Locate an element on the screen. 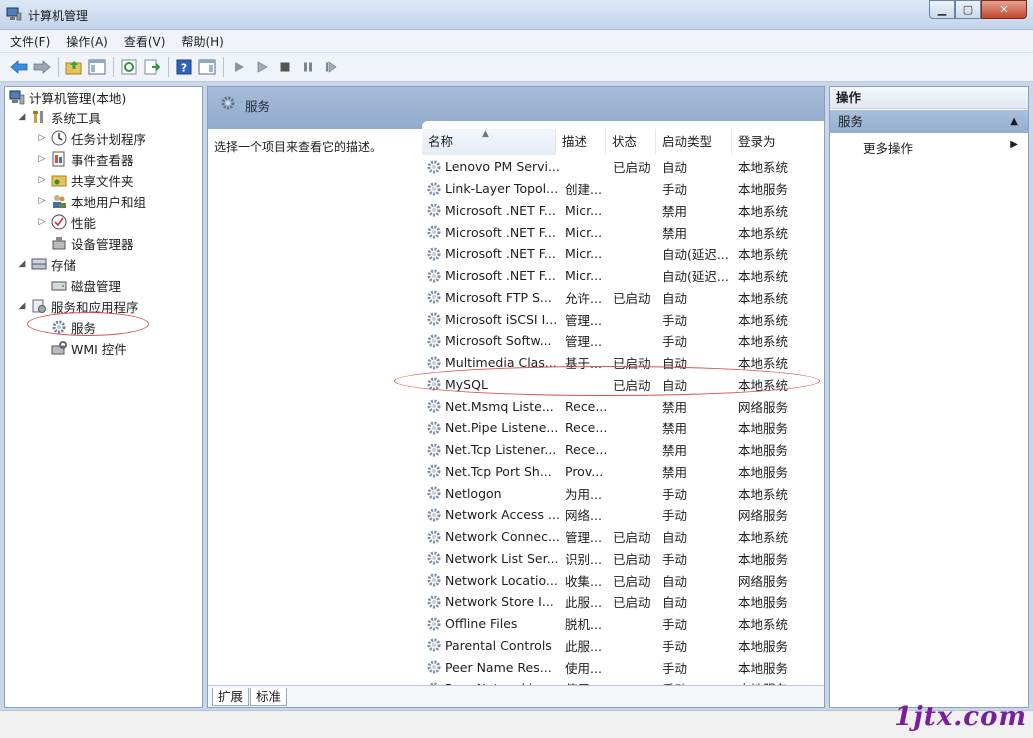  service-row: Offline Files 脱机... 手动 本地系统 is located at coordinates (612, 624).